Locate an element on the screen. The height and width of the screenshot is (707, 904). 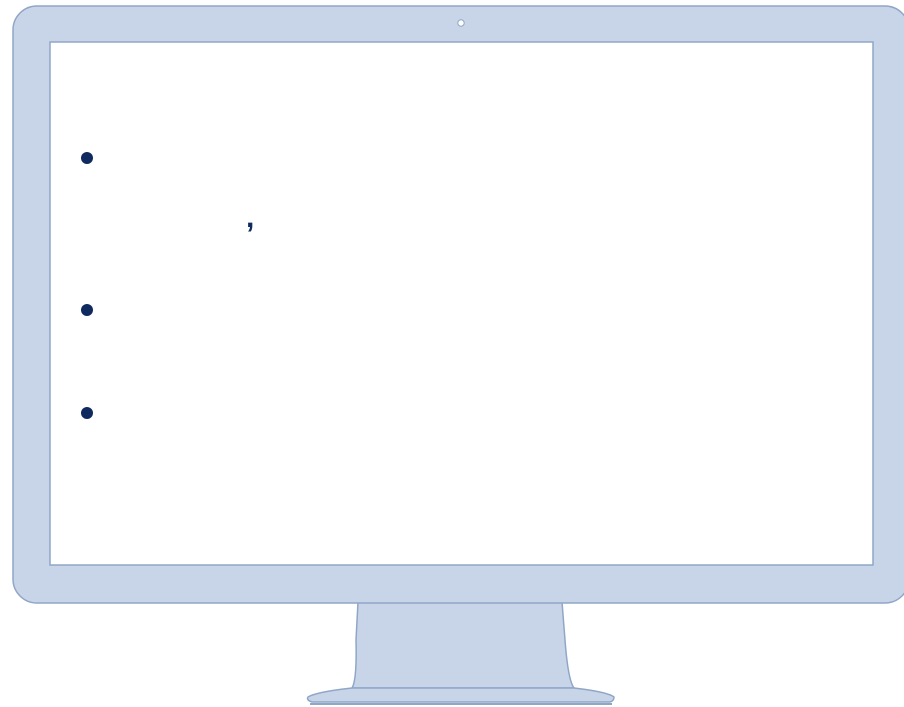
webcam-icon is located at coordinates (461, 23).